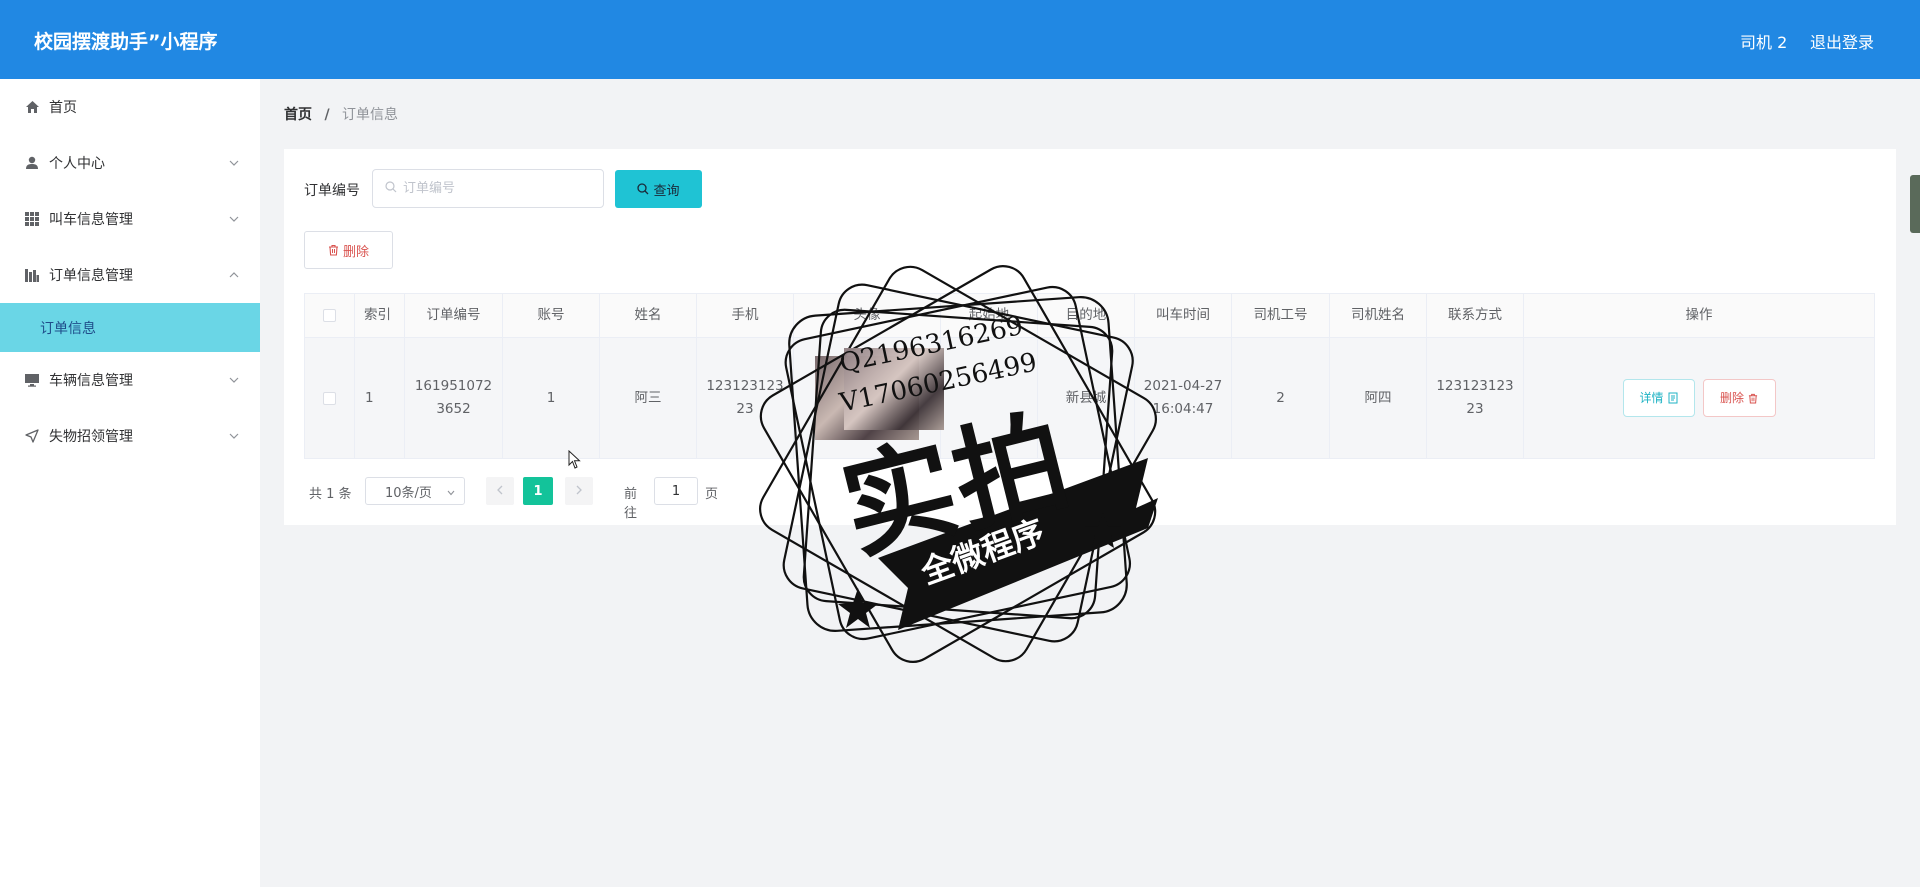 This screenshot has height=887, width=1920. I want to click on order-no-text: 1619510723652, so click(453, 397).